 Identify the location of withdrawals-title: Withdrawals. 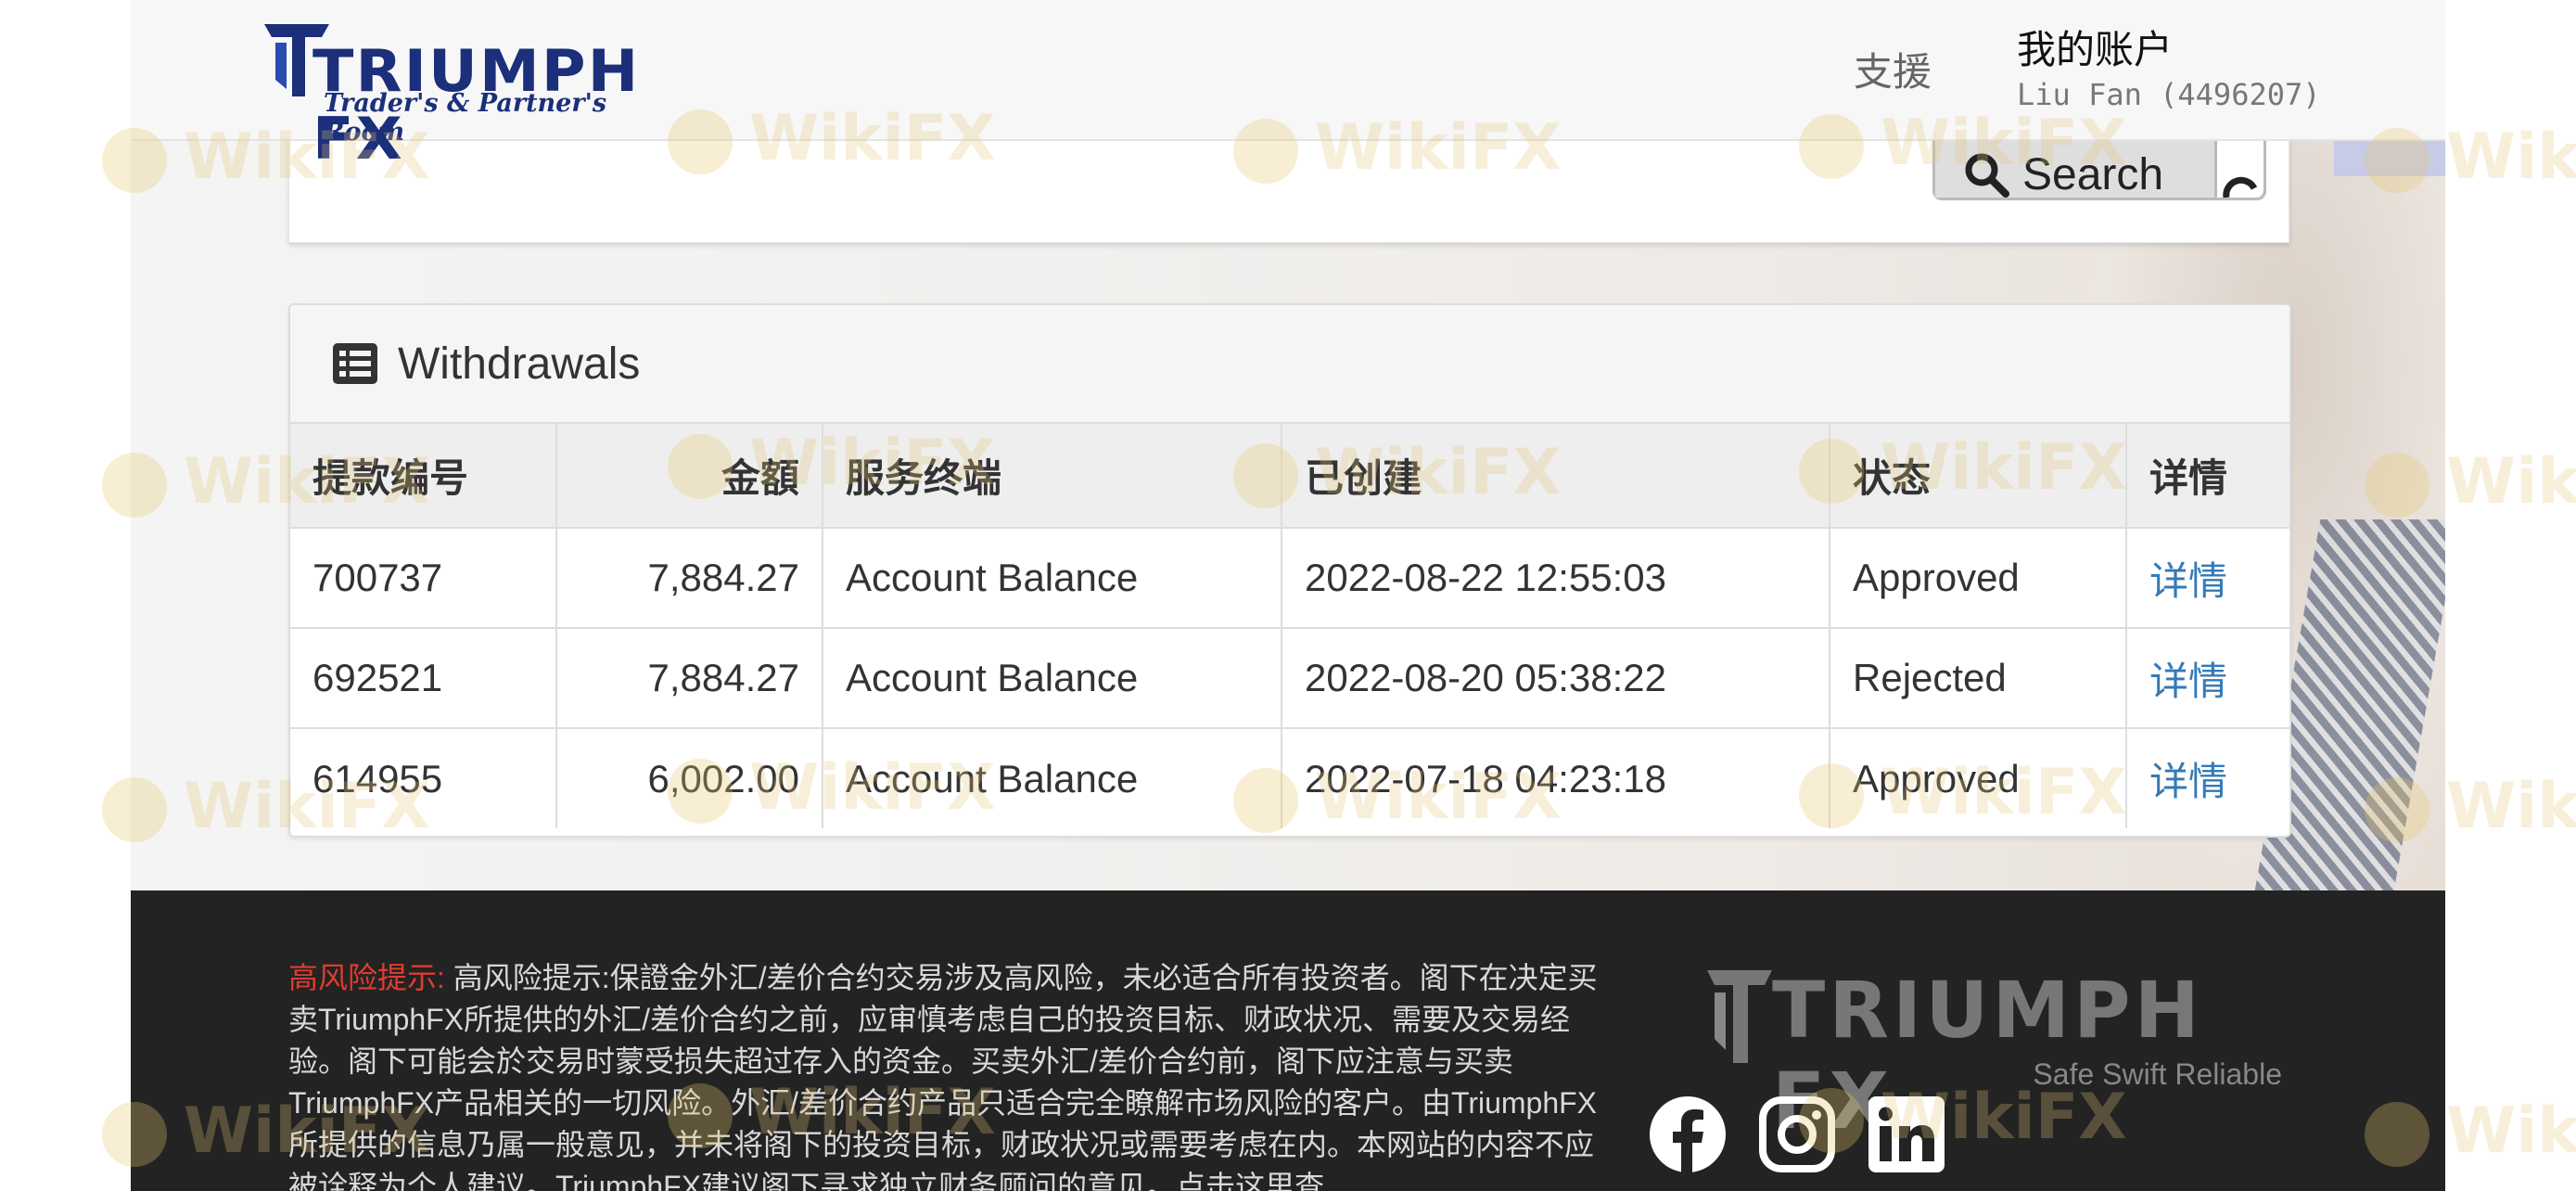
(519, 364).